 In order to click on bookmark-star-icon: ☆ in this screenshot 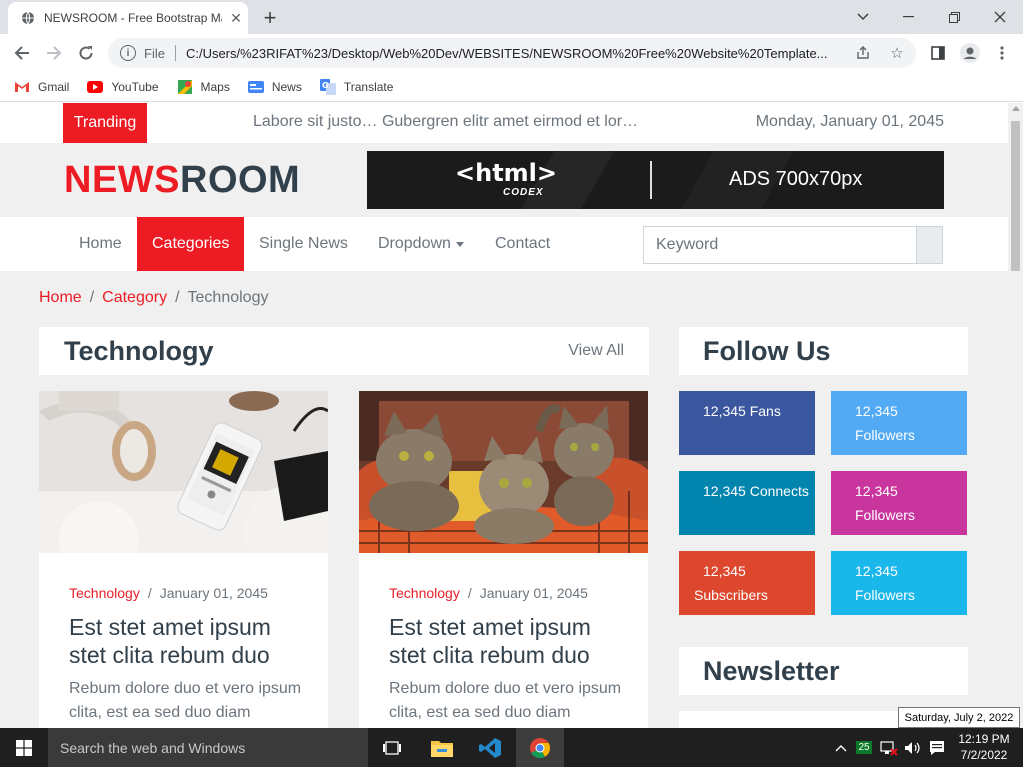, I will do `click(897, 53)`.